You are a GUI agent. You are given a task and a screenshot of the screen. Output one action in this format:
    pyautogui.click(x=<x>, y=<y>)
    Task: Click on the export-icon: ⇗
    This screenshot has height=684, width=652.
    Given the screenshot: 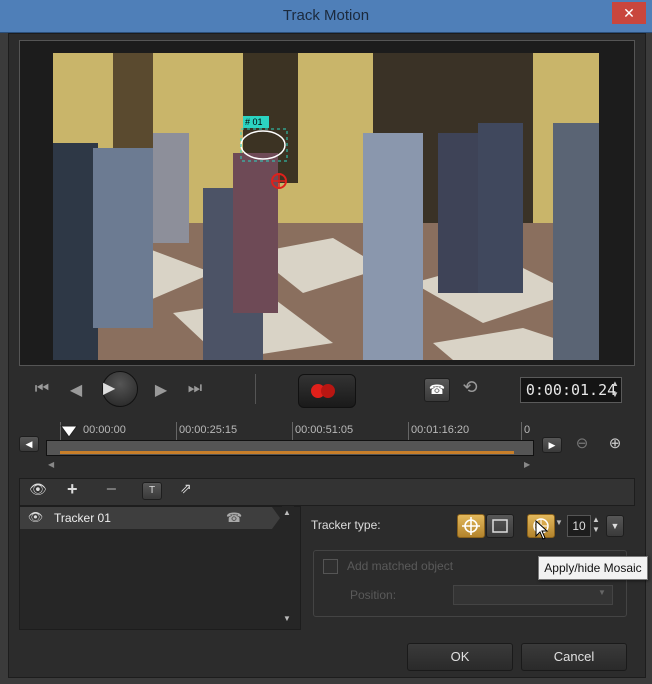 What is the action you would take?
    pyautogui.click(x=189, y=489)
    